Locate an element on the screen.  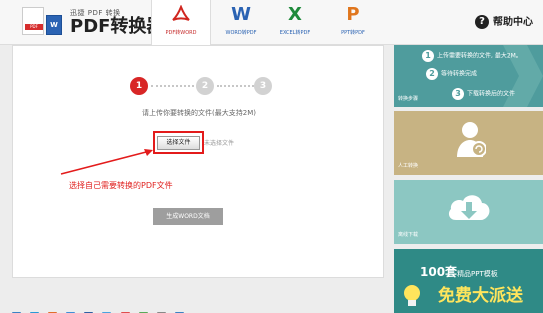
steps-caption: 转换步骤 is located at coordinates (408, 99).